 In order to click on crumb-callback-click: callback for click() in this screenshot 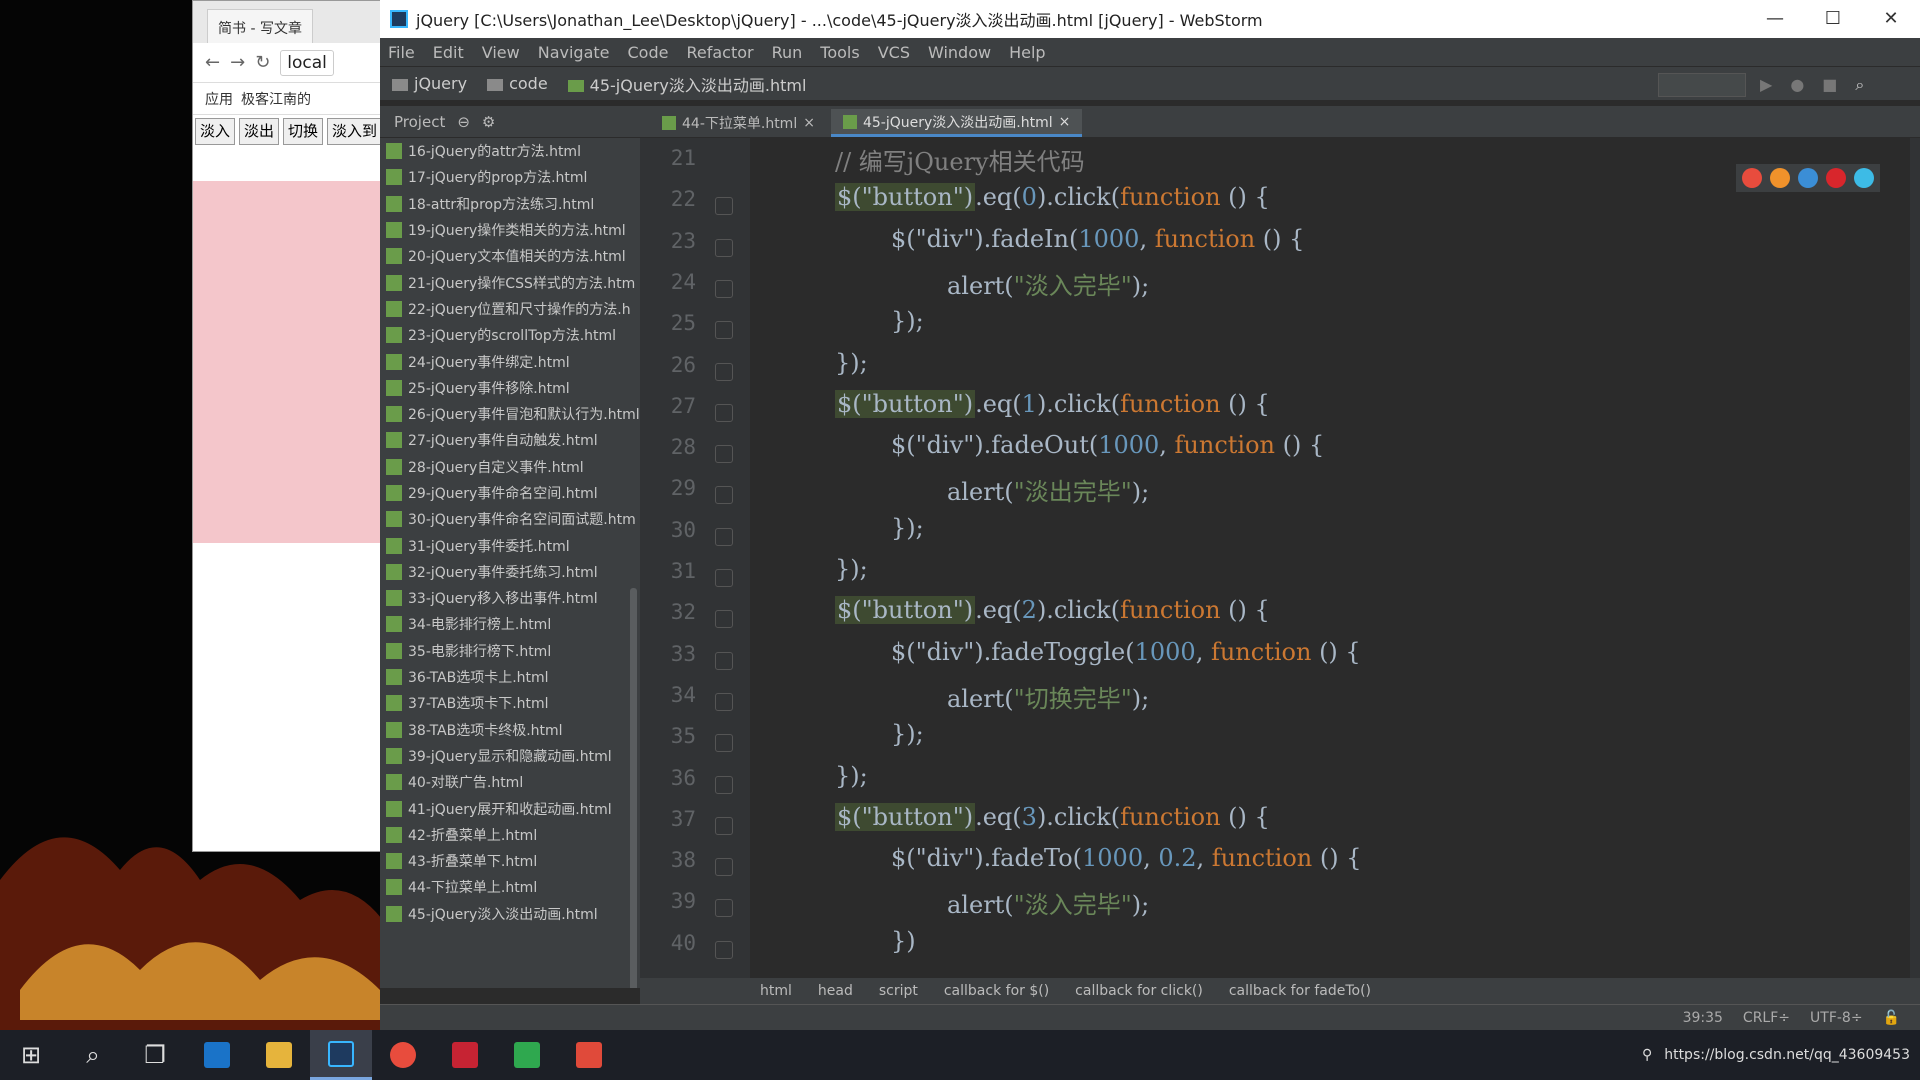, I will do `click(1139, 991)`.